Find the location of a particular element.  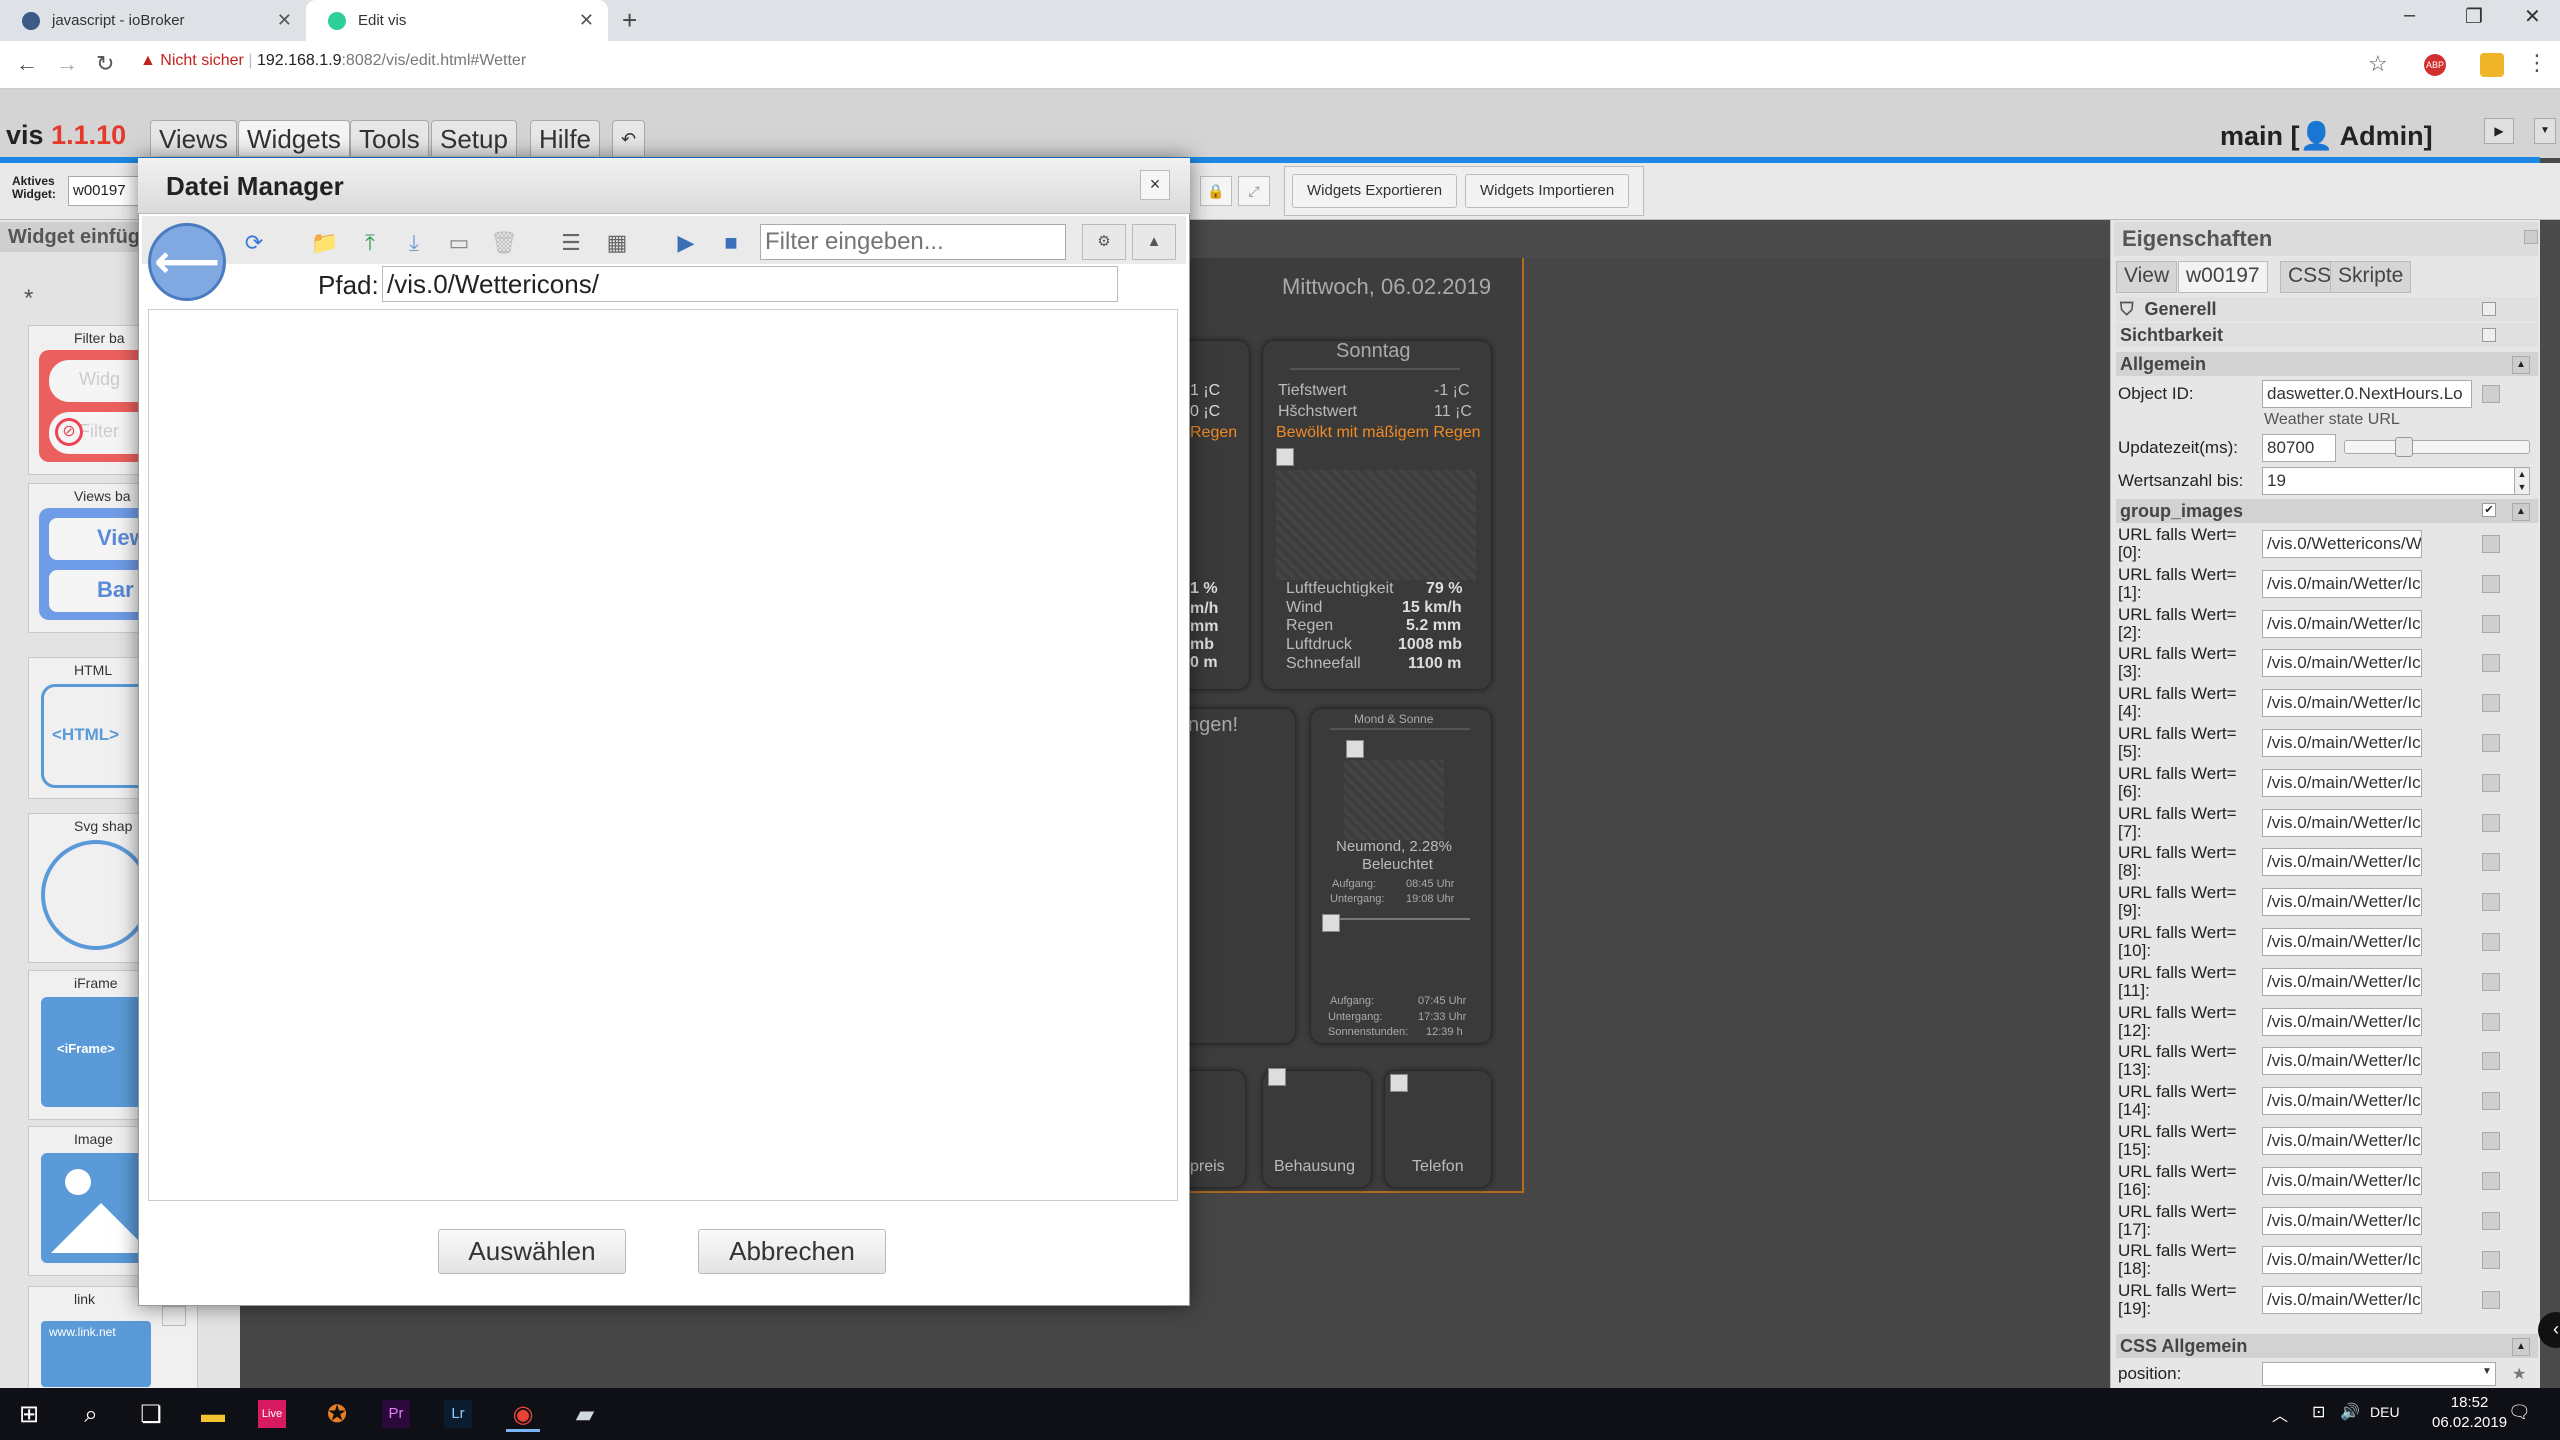

update-slider is located at coordinates (2437, 447).